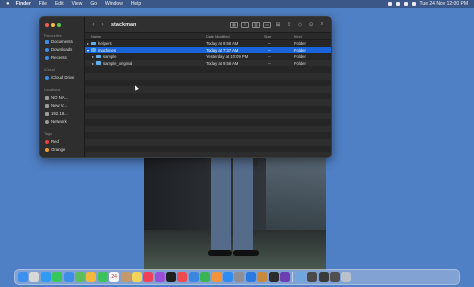 This screenshot has height=287, width=474. I want to click on finder-icon, so click(23, 277).